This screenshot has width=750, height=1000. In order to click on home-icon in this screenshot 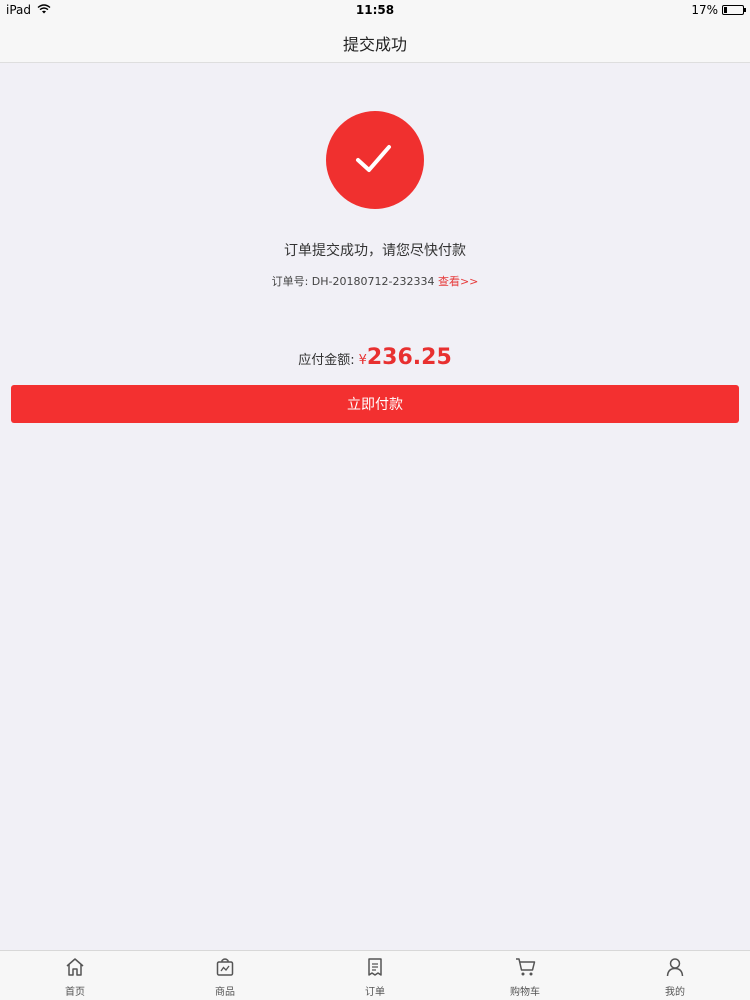, I will do `click(75, 967)`.